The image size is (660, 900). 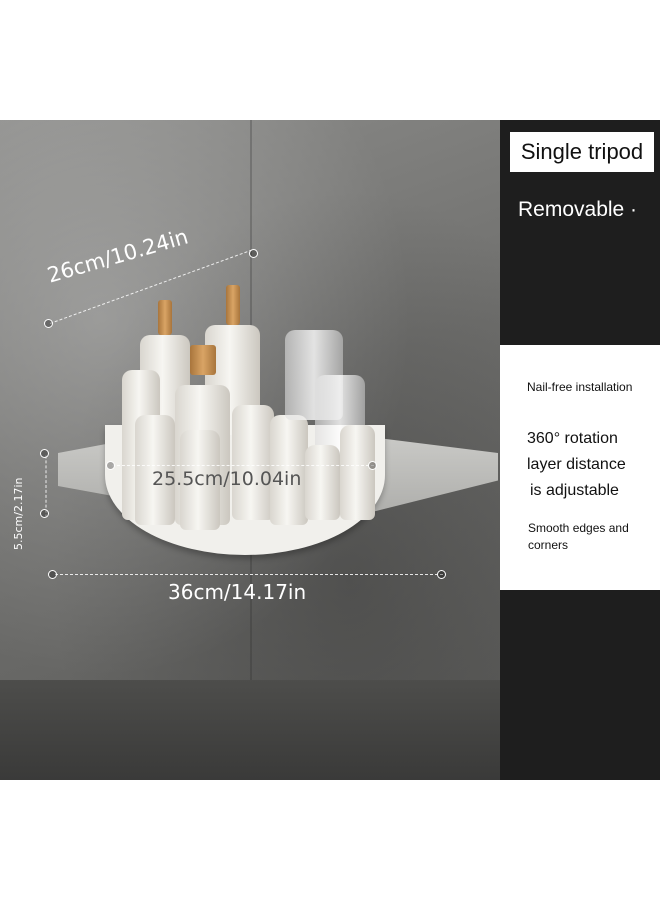 I want to click on total-width-label: 36cm/14.17in, so click(x=237, y=592).